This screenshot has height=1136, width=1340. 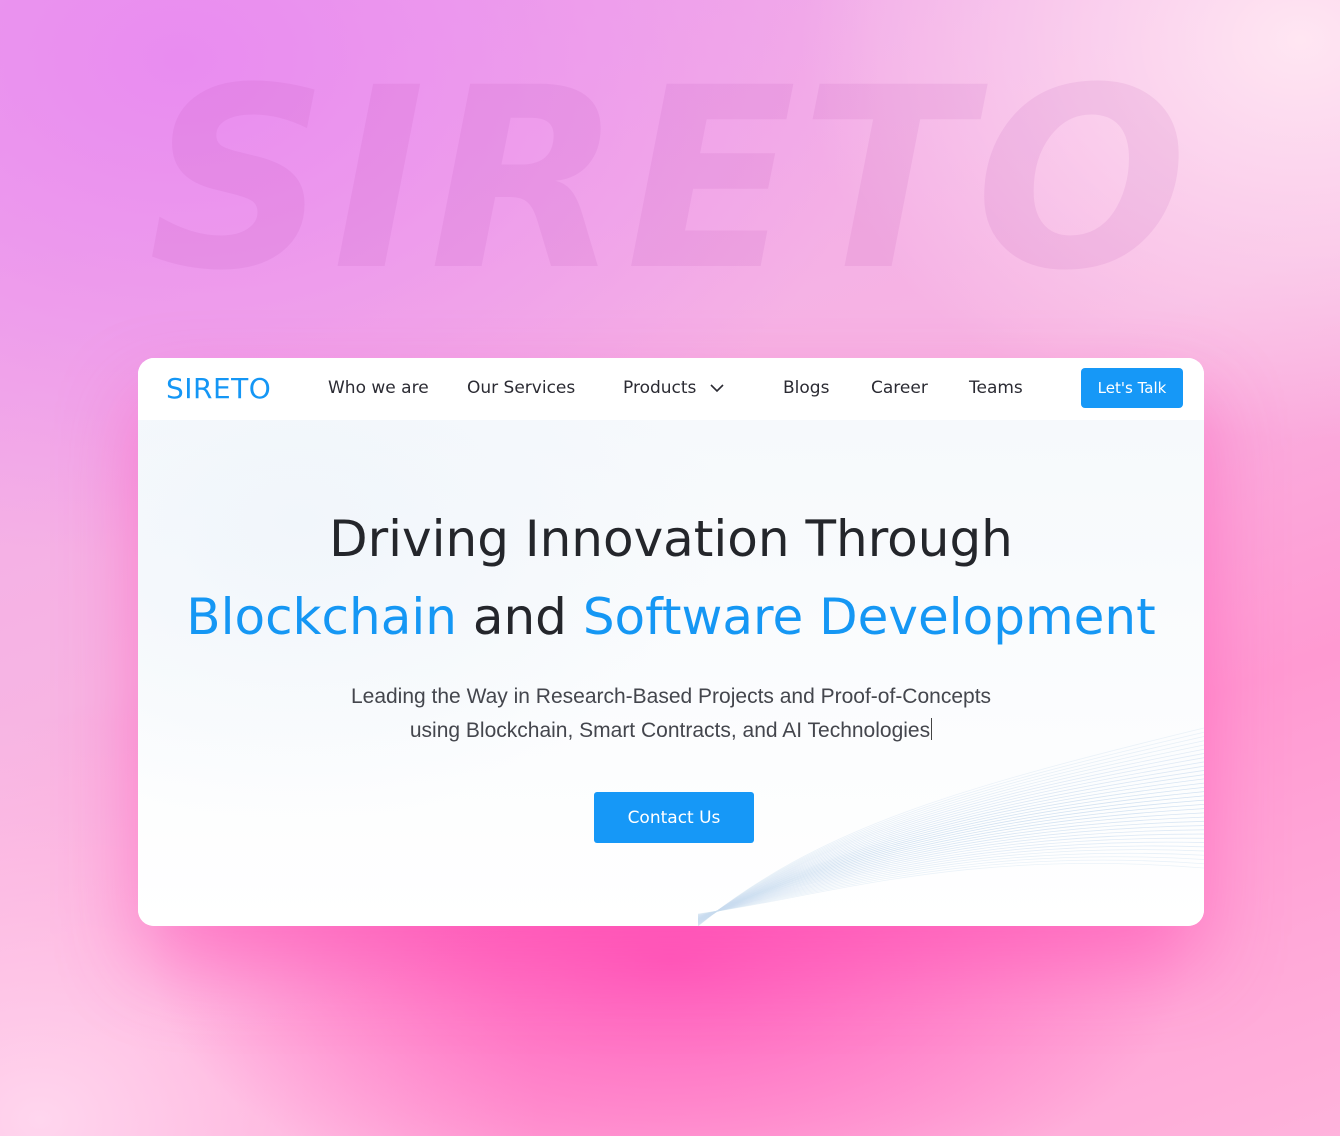 I want to click on nav-item-who-we-are: Who we are, so click(x=378, y=388).